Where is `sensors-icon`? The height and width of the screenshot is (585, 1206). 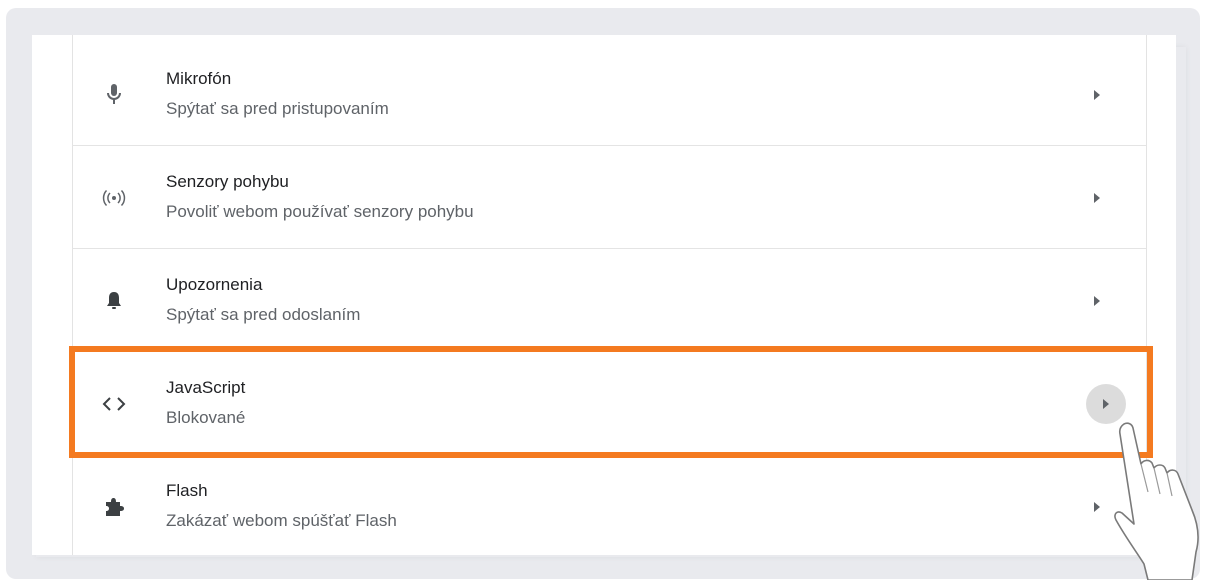
sensors-icon is located at coordinates (114, 198).